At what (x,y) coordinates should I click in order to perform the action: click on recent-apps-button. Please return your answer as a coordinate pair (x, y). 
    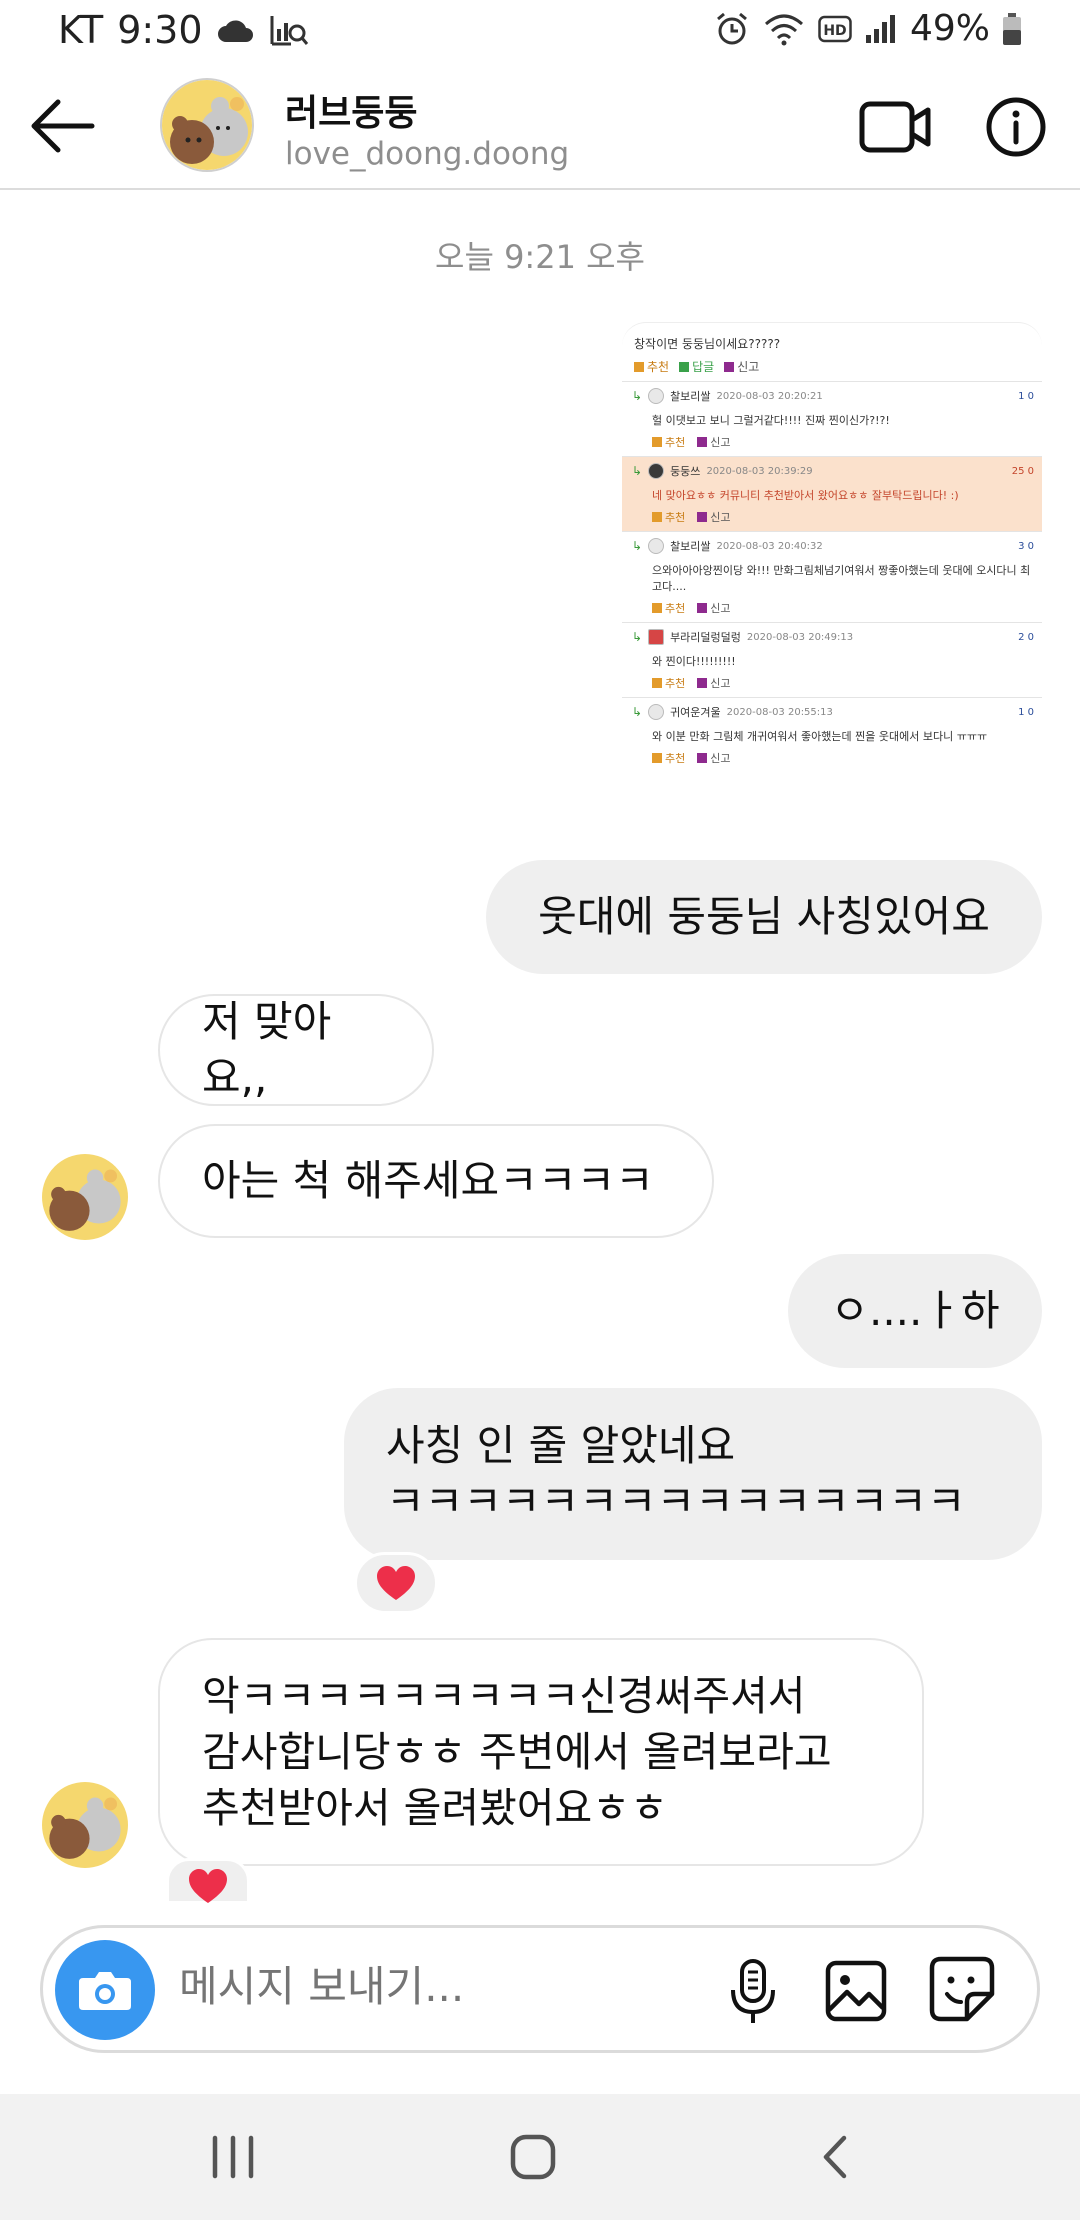
    Looking at the image, I should click on (233, 2157).